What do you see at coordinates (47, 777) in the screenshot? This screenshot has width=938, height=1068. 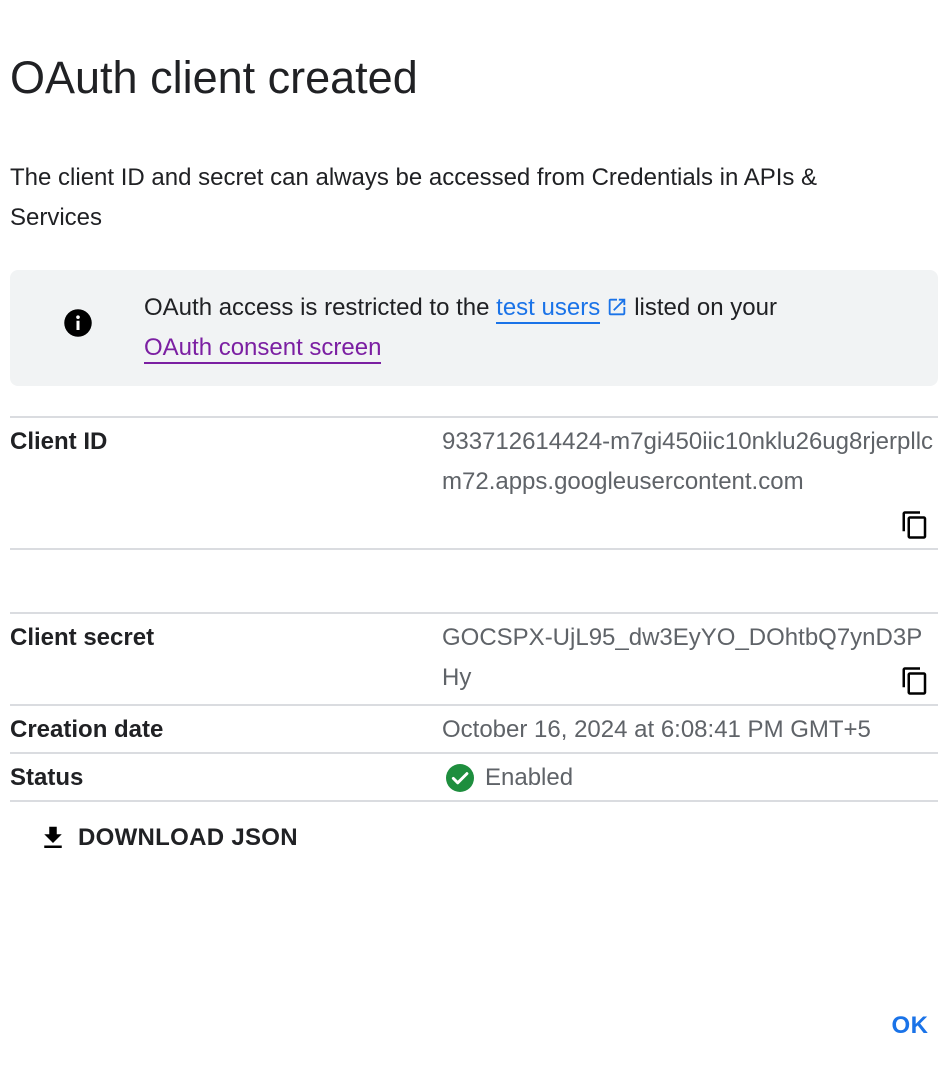 I see `status-label: Status` at bounding box center [47, 777].